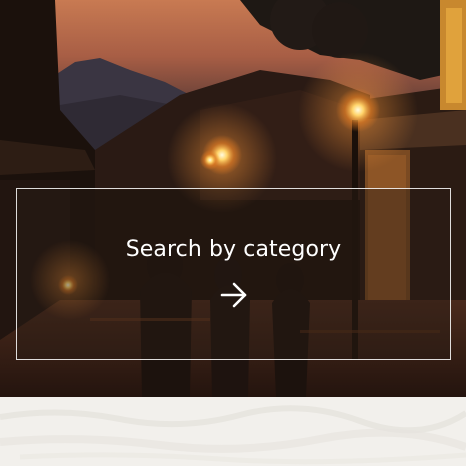  I want to click on arrow-right-icon, so click(233, 295).